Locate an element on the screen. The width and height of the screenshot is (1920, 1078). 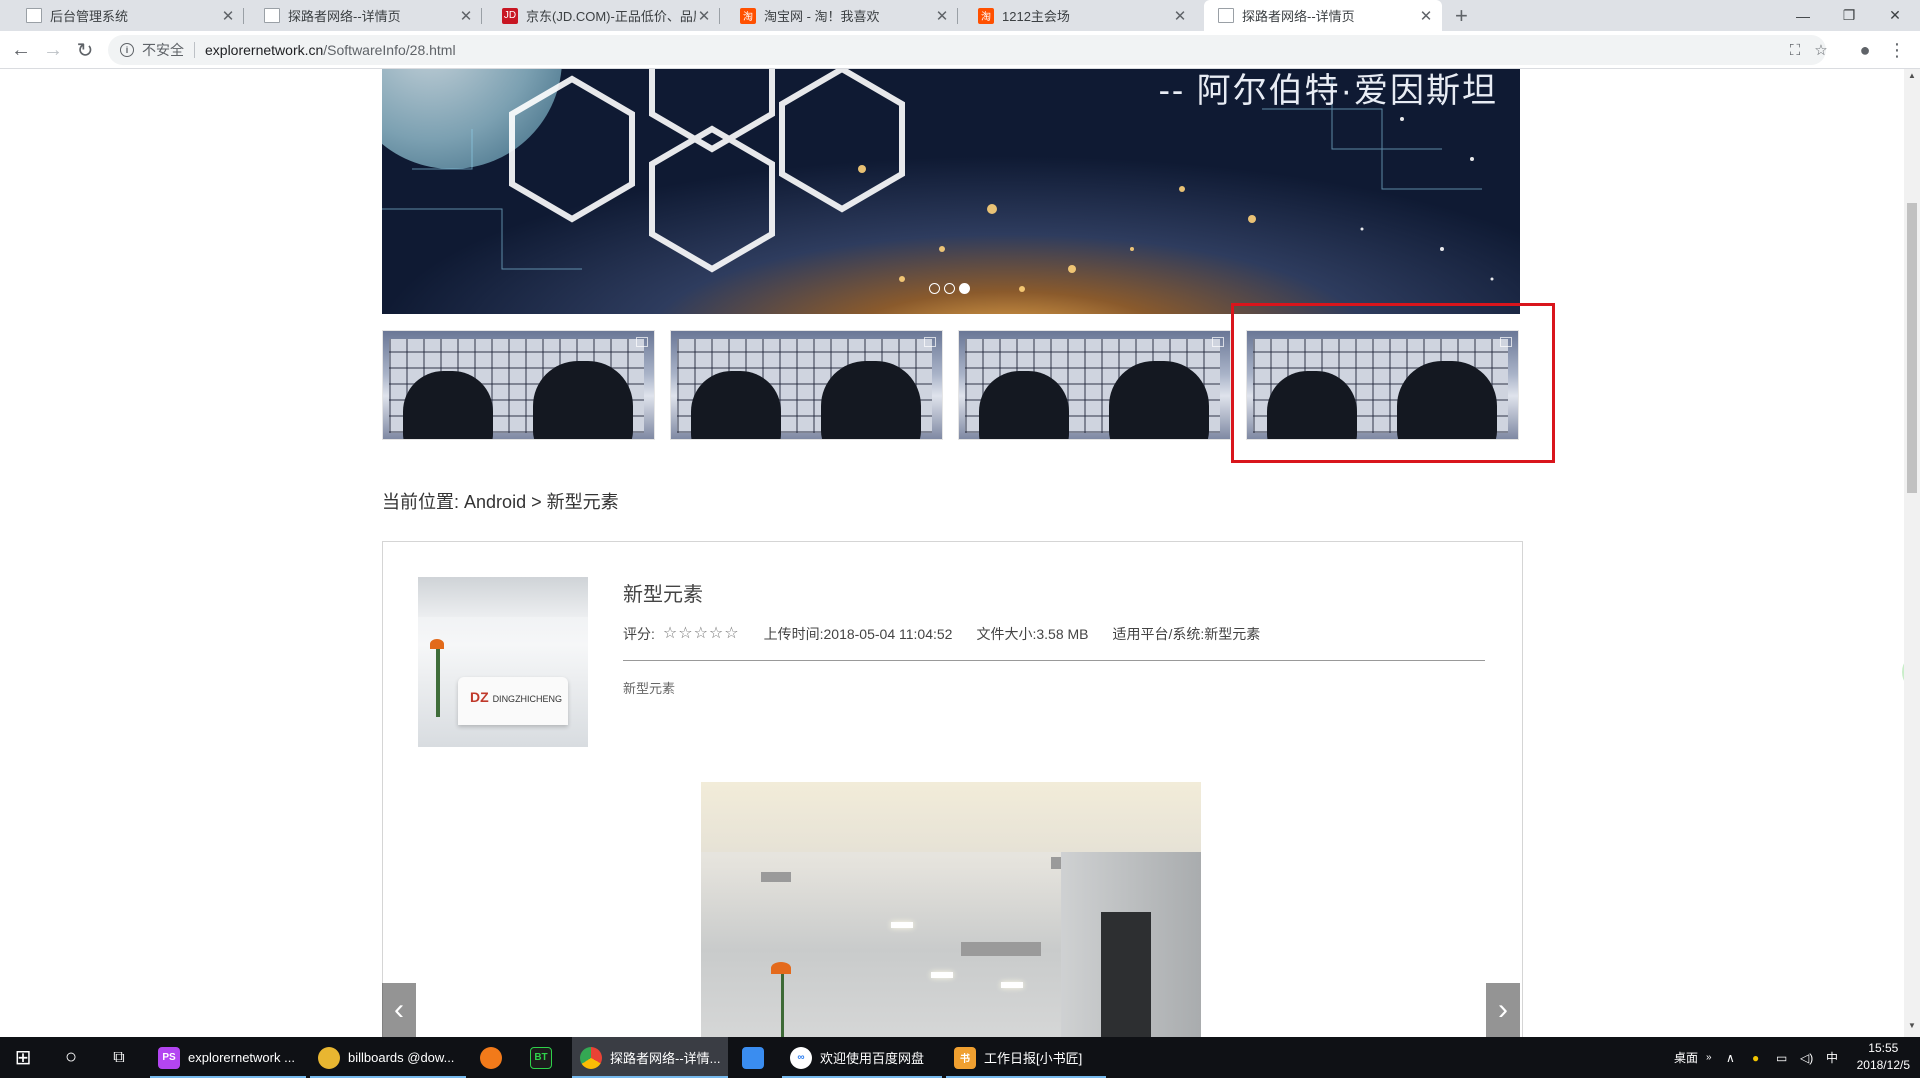
profile-icon: ● is located at coordinates (1865, 50).